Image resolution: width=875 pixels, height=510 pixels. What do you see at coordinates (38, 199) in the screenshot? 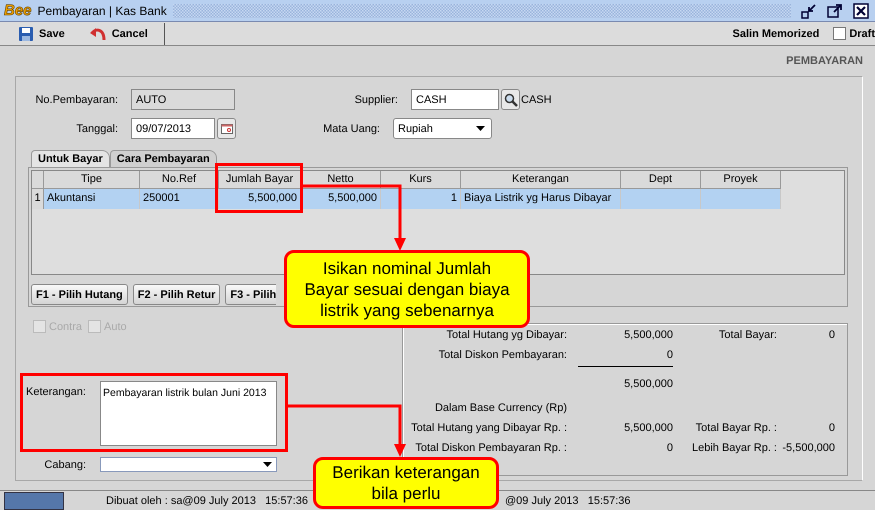
I see `row-number: 1` at bounding box center [38, 199].